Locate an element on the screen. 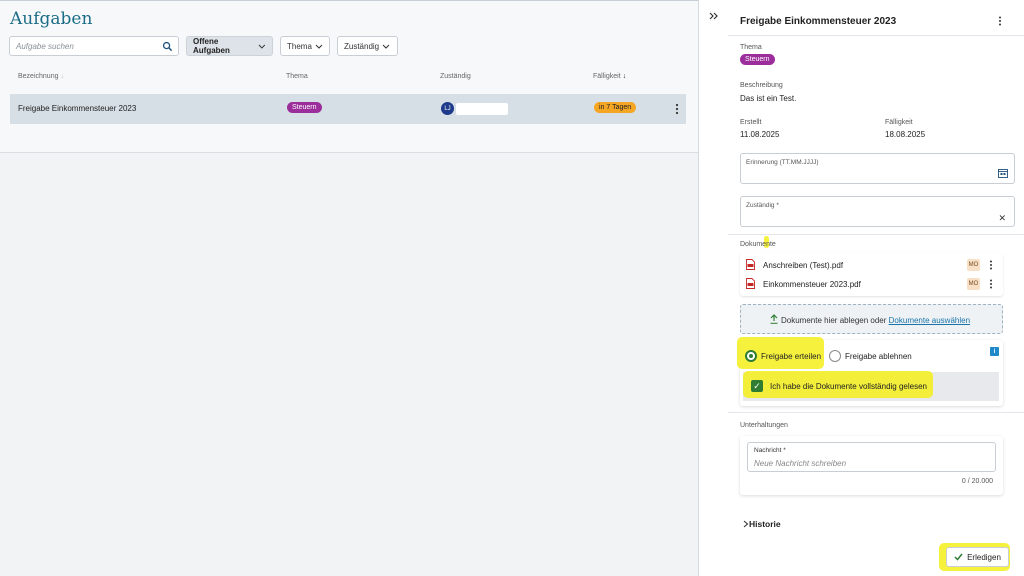 Image resolution: width=1024 pixels, height=576 pixels. reminder-label: Erinnerung (TT.MM.JJJJ) is located at coordinates (782, 162).